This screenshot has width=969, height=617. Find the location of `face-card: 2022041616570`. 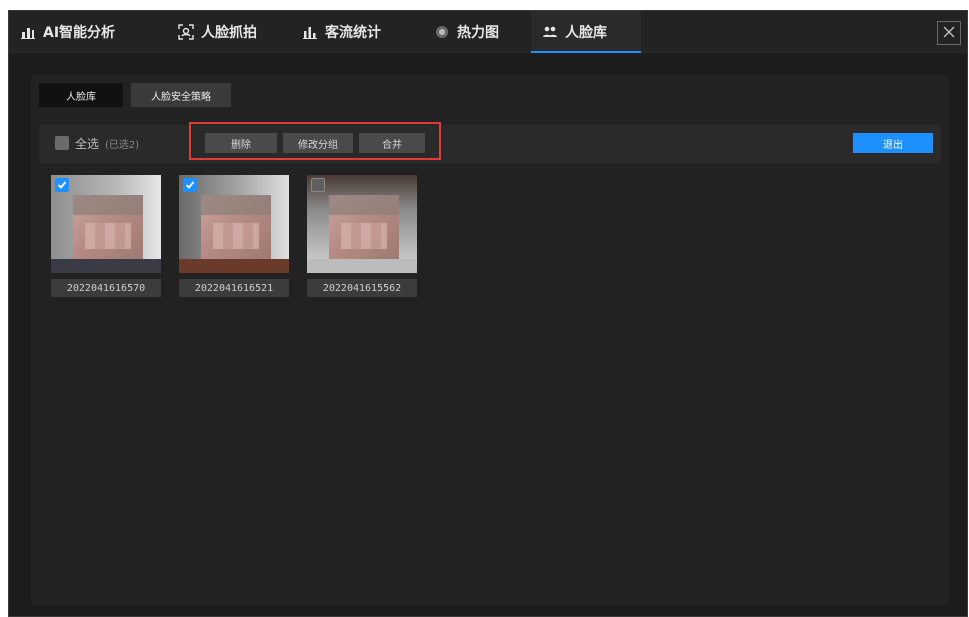

face-card: 2022041616570 is located at coordinates (106, 236).